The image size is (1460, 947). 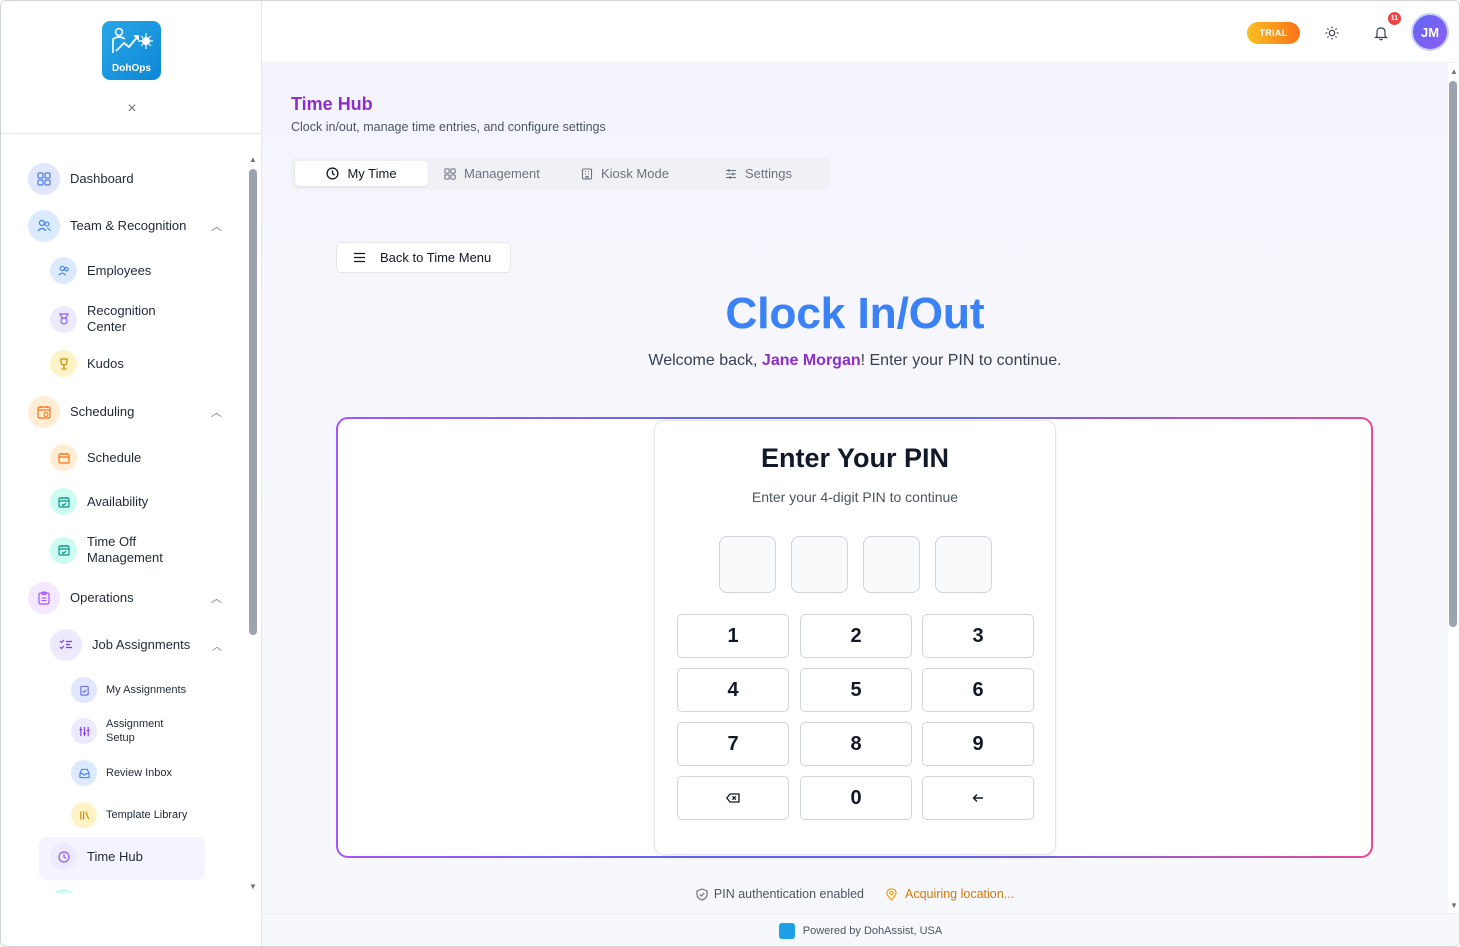 What do you see at coordinates (978, 690) in the screenshot?
I see `key-6: 6` at bounding box center [978, 690].